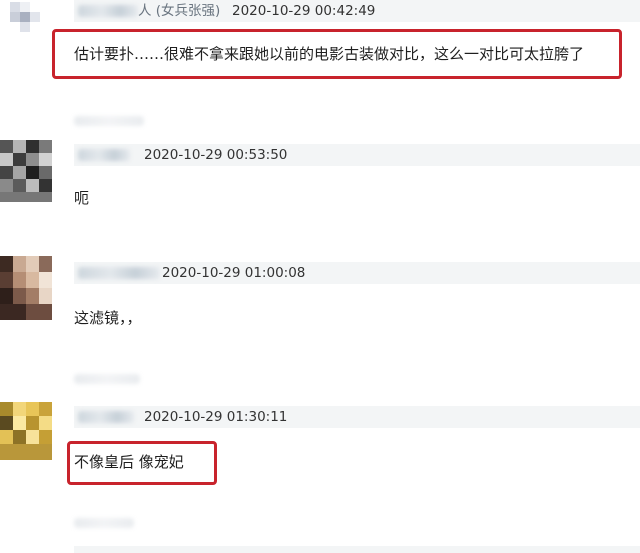 This screenshot has width=640, height=553. I want to click on comment-timestamp: 2020-10-29 01:30:11, so click(216, 417).